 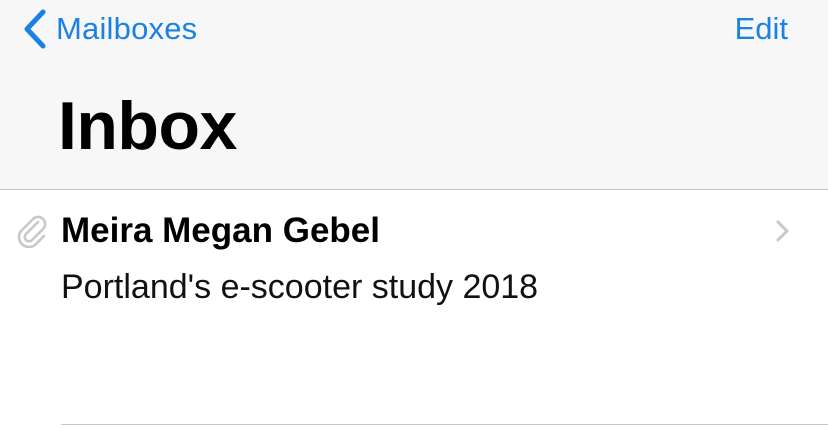 What do you see at coordinates (444, 424) in the screenshot?
I see `row-separator` at bounding box center [444, 424].